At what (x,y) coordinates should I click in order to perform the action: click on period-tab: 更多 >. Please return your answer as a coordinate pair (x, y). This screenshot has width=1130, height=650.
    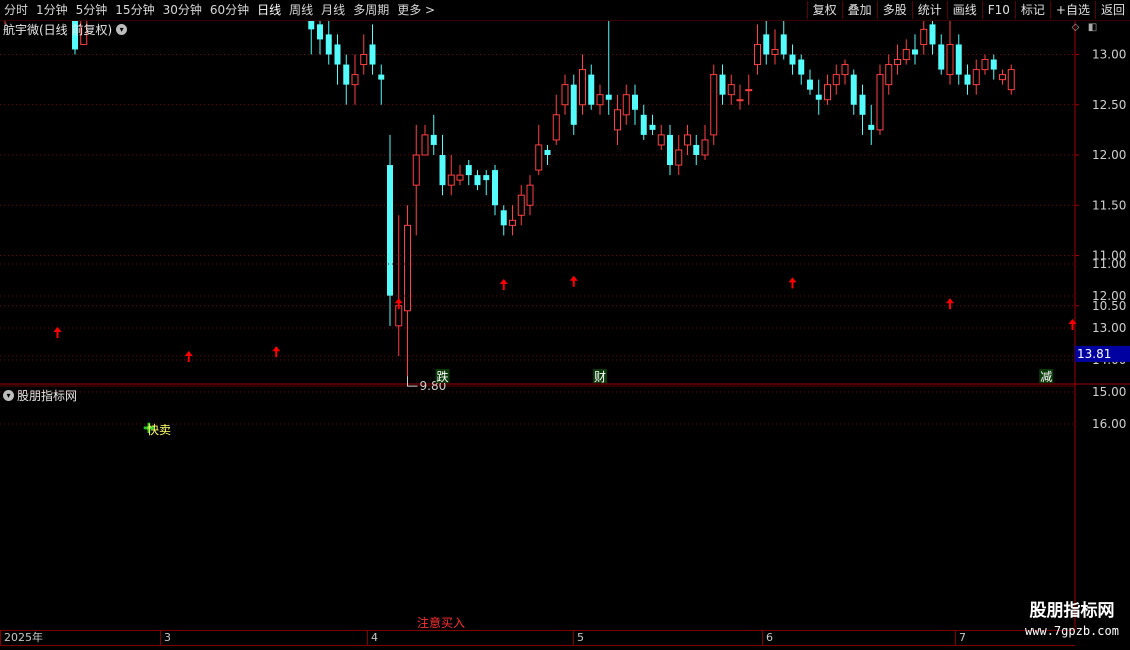
    Looking at the image, I should click on (416, 10).